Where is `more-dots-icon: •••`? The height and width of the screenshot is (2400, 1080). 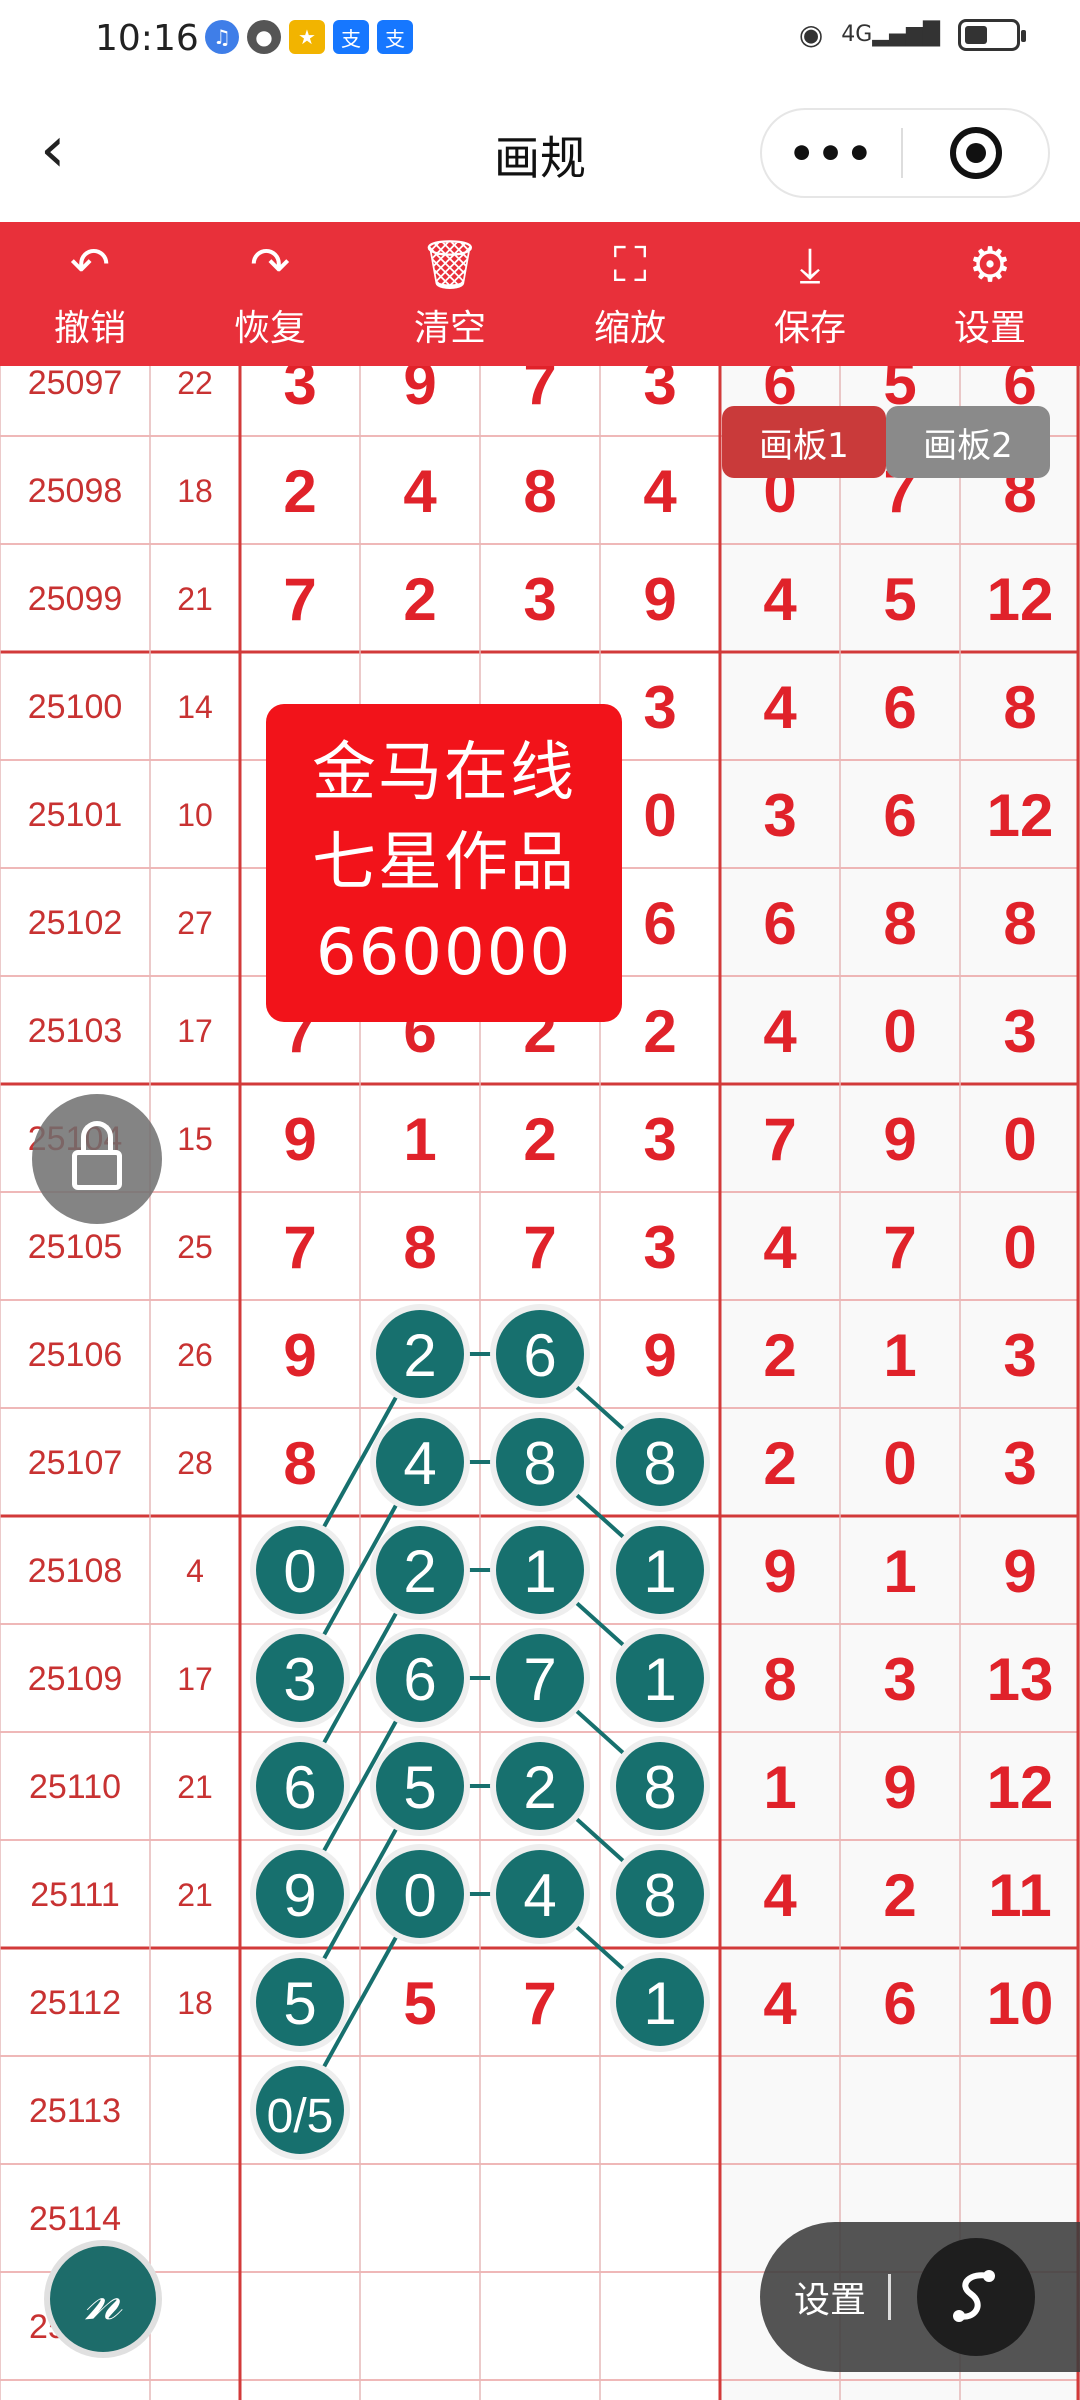 more-dots-icon: ••• is located at coordinates (831, 153).